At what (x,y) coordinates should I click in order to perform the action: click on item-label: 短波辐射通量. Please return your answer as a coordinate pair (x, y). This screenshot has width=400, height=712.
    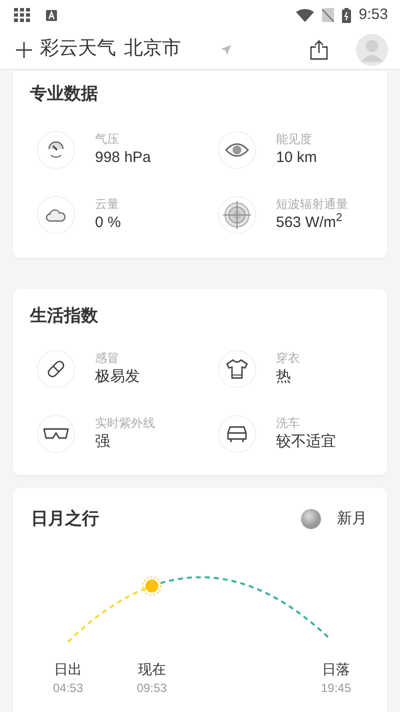
    Looking at the image, I should click on (312, 204).